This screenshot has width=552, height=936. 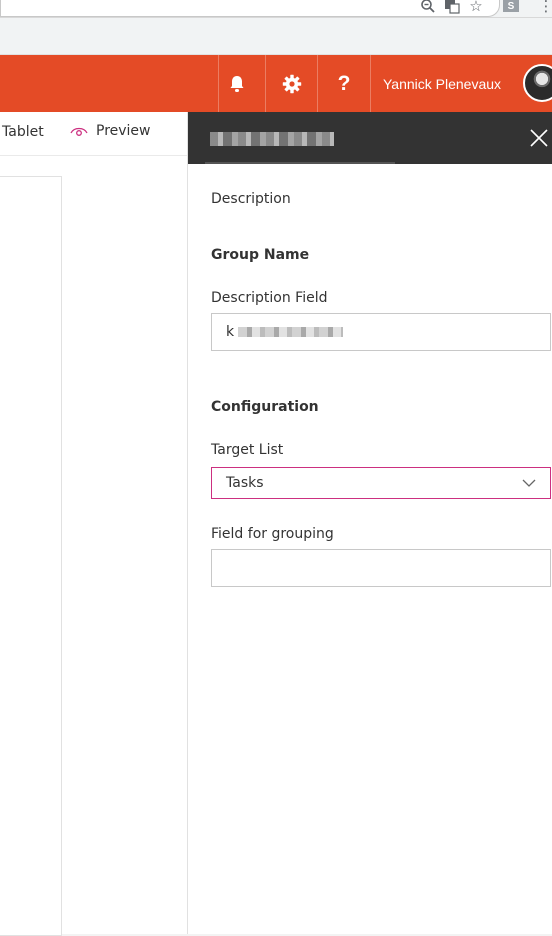 I want to click on settings-button, so click(x=291, y=83).